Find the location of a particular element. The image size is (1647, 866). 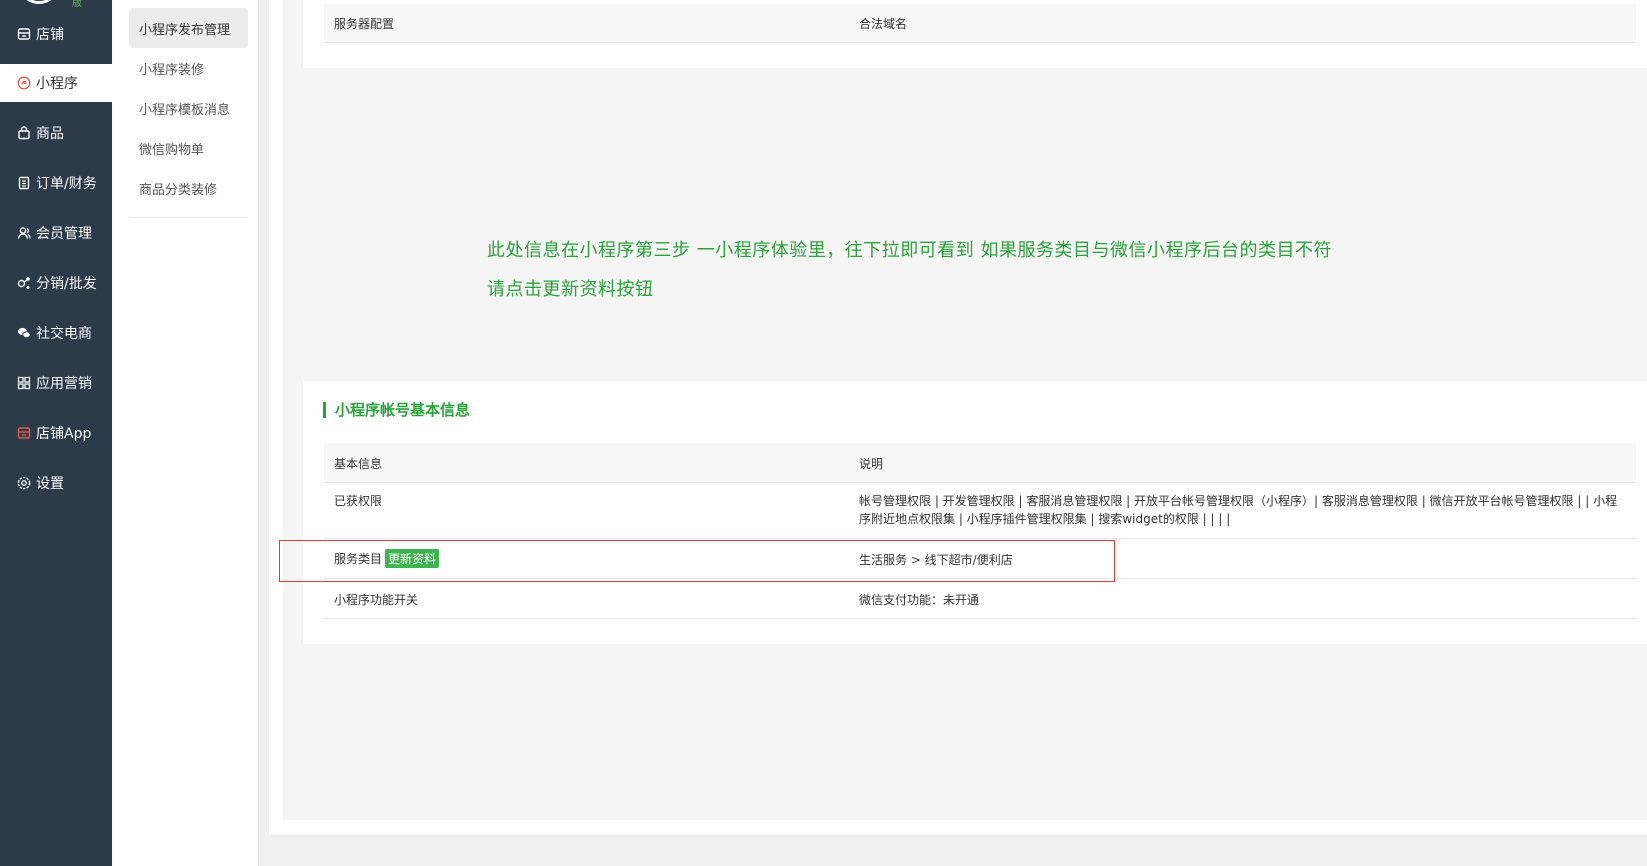

submenu-item-wechat-shopping-list: 微信购物单 is located at coordinates (188, 148).